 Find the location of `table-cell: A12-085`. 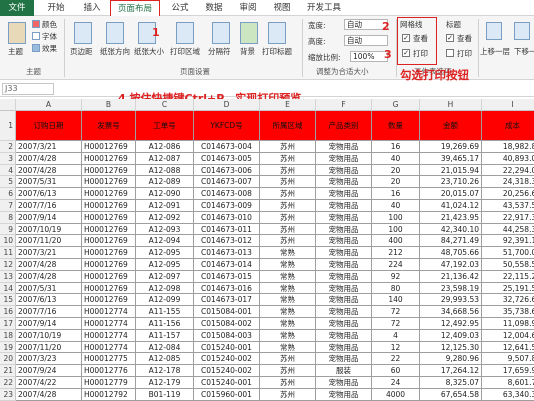

table-cell: A12-085 is located at coordinates (165, 359).